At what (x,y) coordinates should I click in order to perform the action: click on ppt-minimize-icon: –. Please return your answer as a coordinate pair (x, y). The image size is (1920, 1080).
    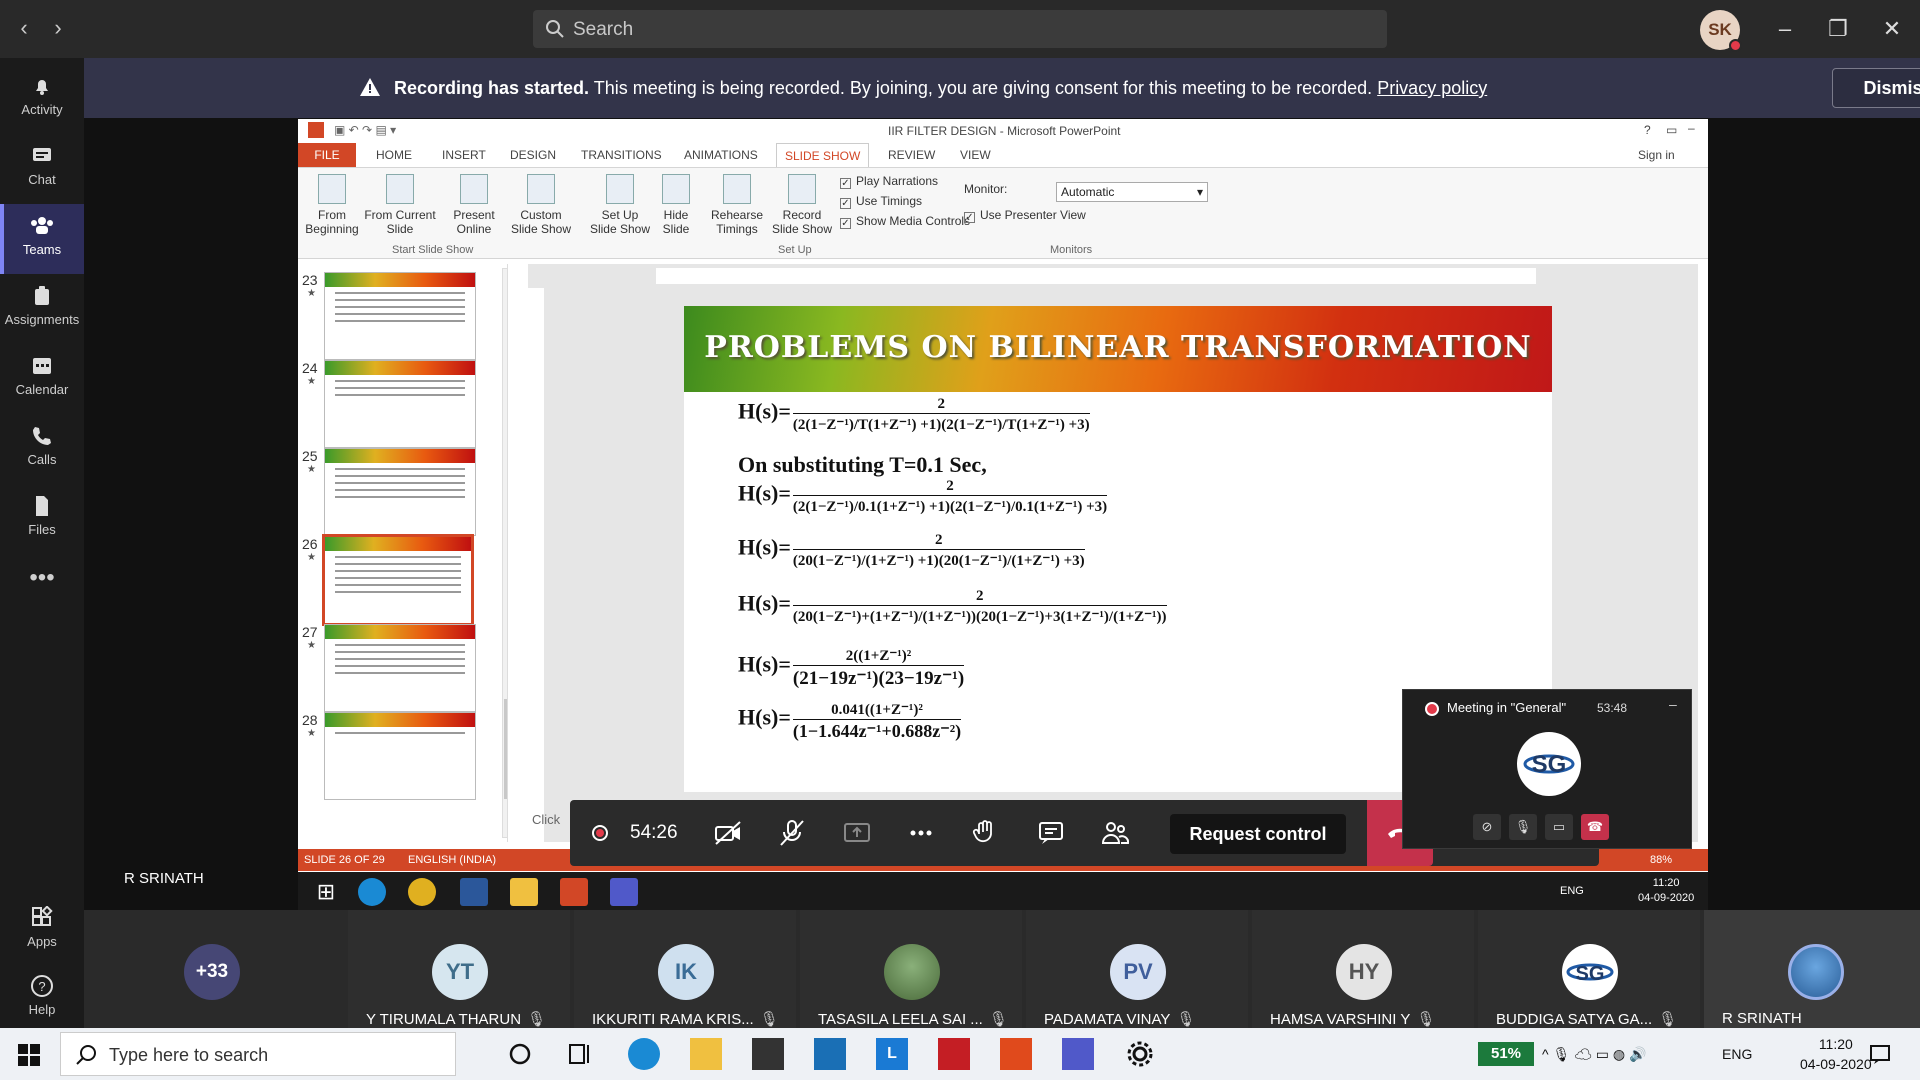
    Looking at the image, I should click on (1691, 128).